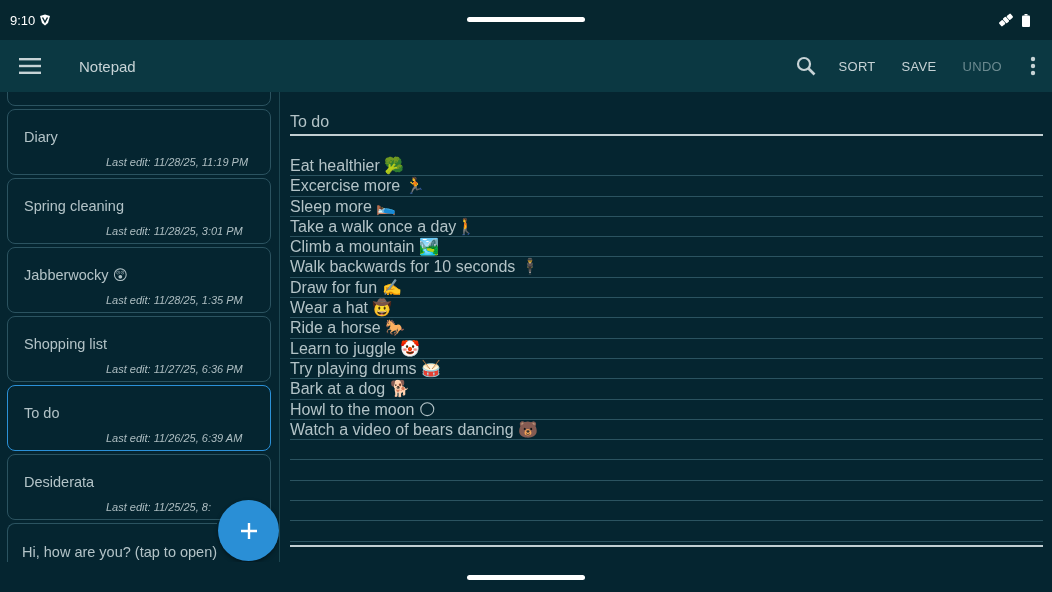 This screenshot has height=592, width=1052. I want to click on note-title: To do, so click(42, 413).